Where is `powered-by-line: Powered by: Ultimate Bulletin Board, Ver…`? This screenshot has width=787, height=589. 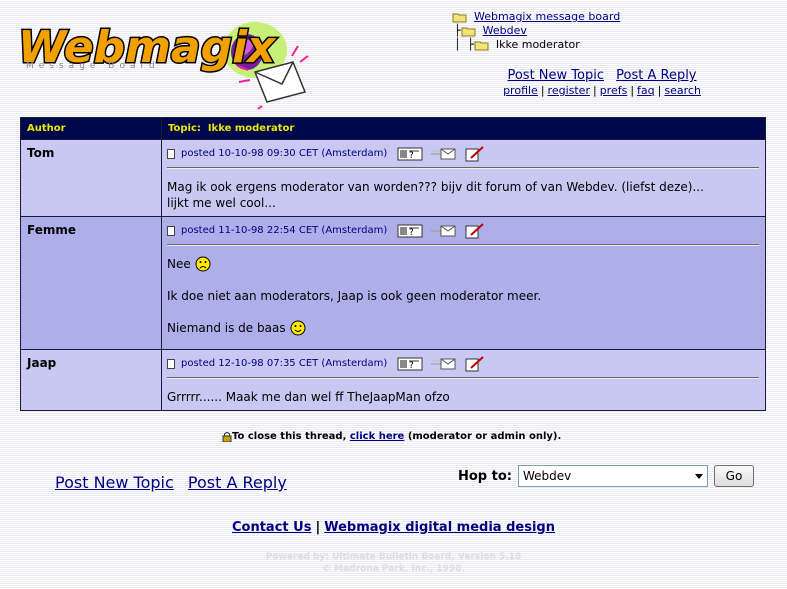 powered-by-line: Powered by: Ultimate Bulletin Board, Ver… is located at coordinates (393, 557).